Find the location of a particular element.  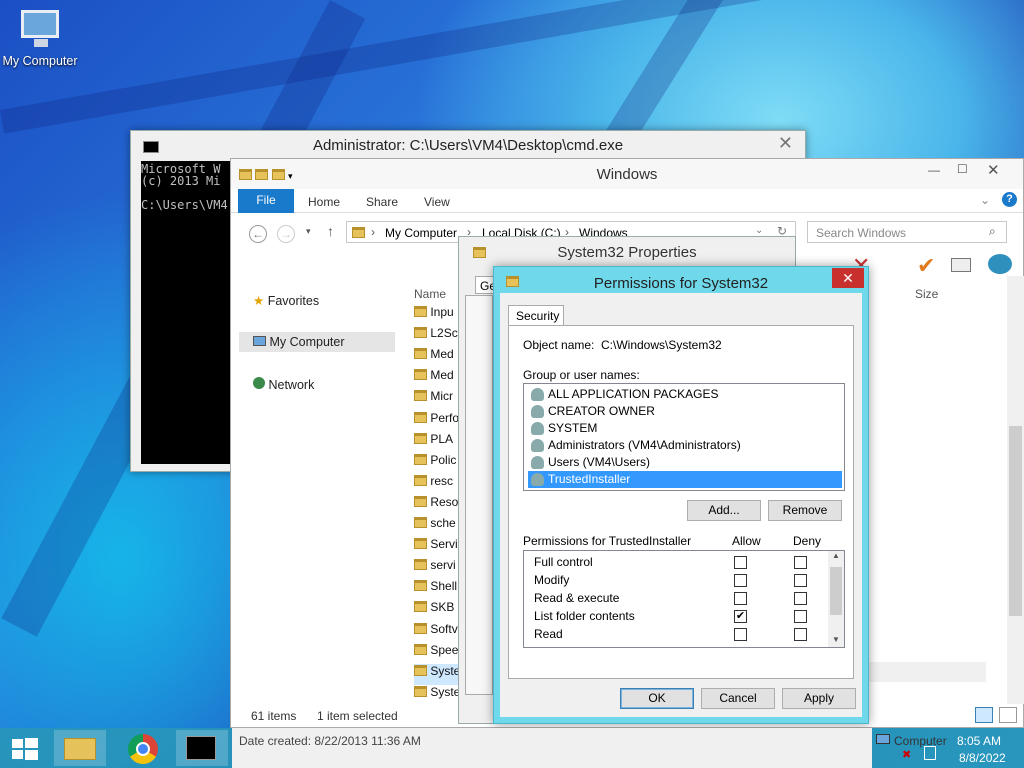

help-icon: ? is located at coordinates (1009, 199).